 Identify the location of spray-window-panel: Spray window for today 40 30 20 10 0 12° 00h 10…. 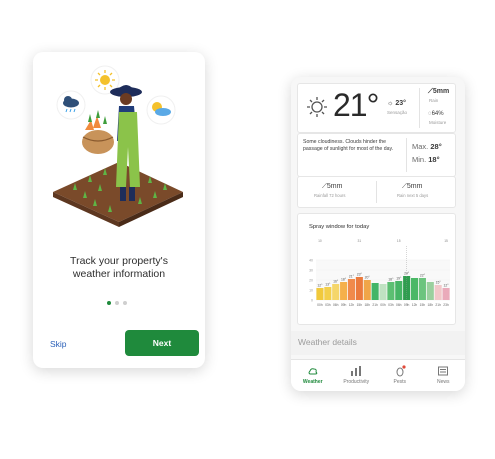
(376, 269).